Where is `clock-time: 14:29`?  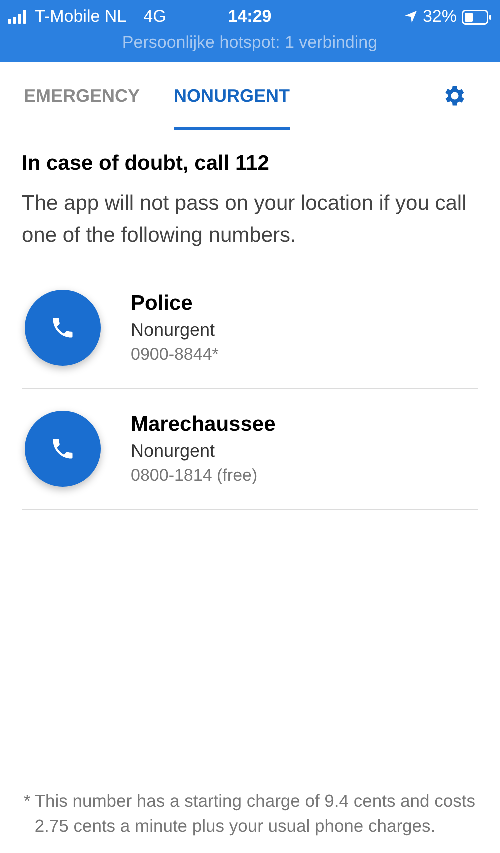 clock-time: 14:29 is located at coordinates (250, 17).